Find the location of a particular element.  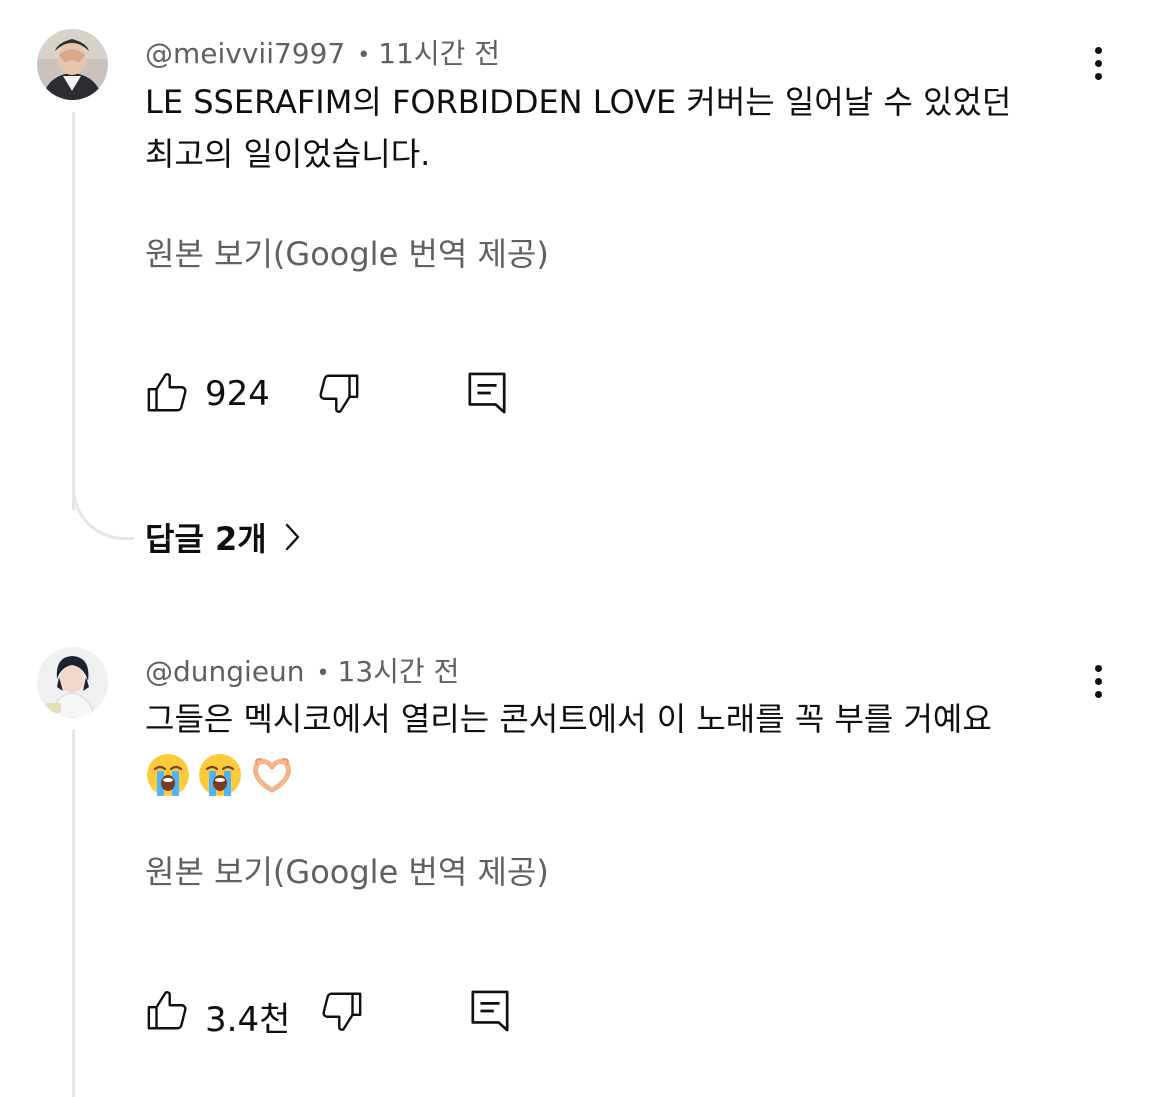

comment-text-line: 최고의 일이었습니다. is located at coordinates (288, 154).